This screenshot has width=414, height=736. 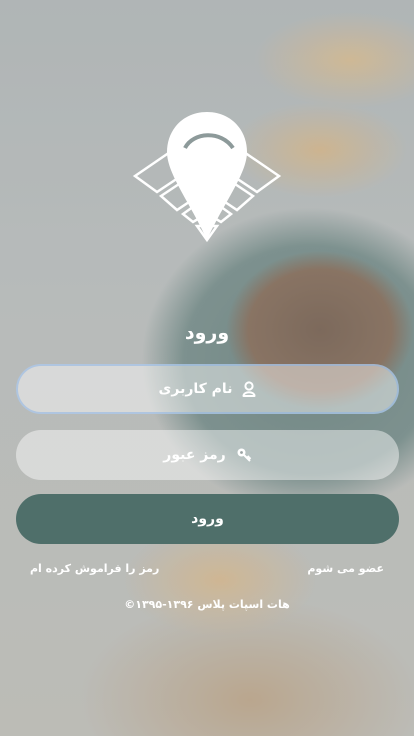 I want to click on login-button: ورود, so click(x=207, y=519).